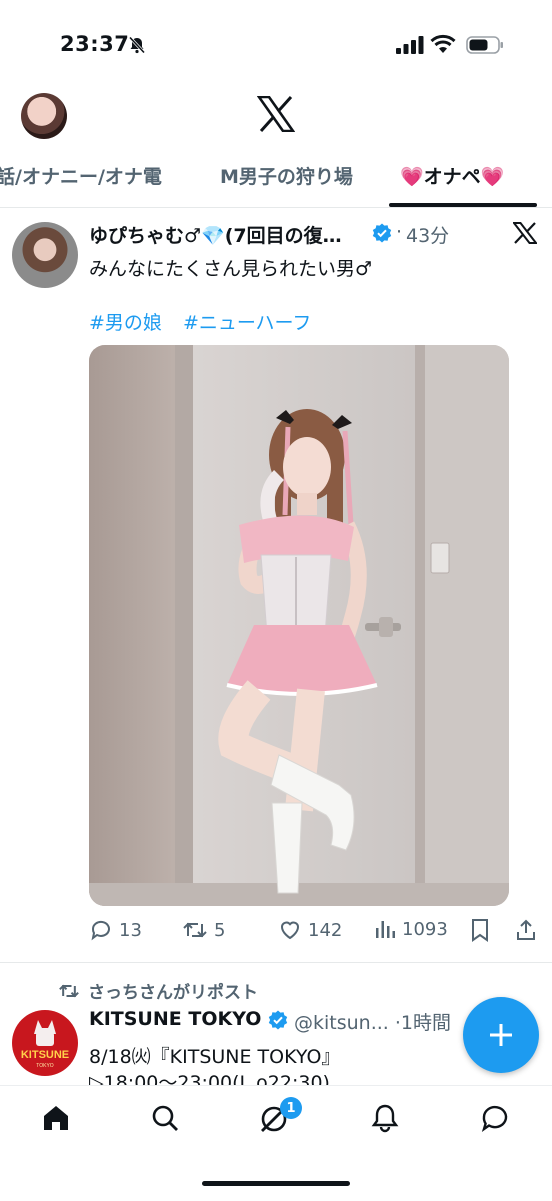  I want to click on author-avatar, so click(45, 255).